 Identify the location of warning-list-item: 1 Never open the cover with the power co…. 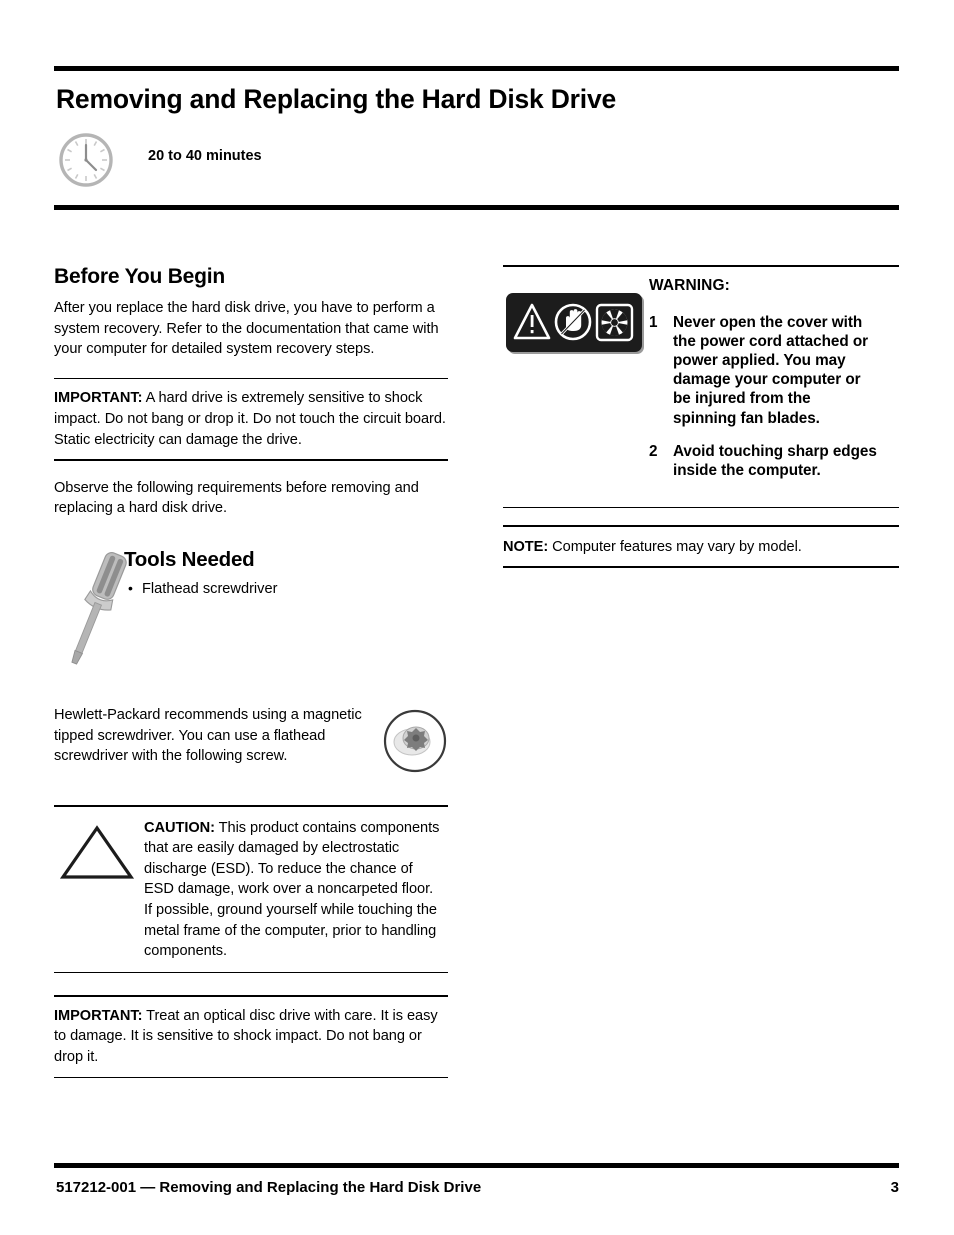
(763, 370).